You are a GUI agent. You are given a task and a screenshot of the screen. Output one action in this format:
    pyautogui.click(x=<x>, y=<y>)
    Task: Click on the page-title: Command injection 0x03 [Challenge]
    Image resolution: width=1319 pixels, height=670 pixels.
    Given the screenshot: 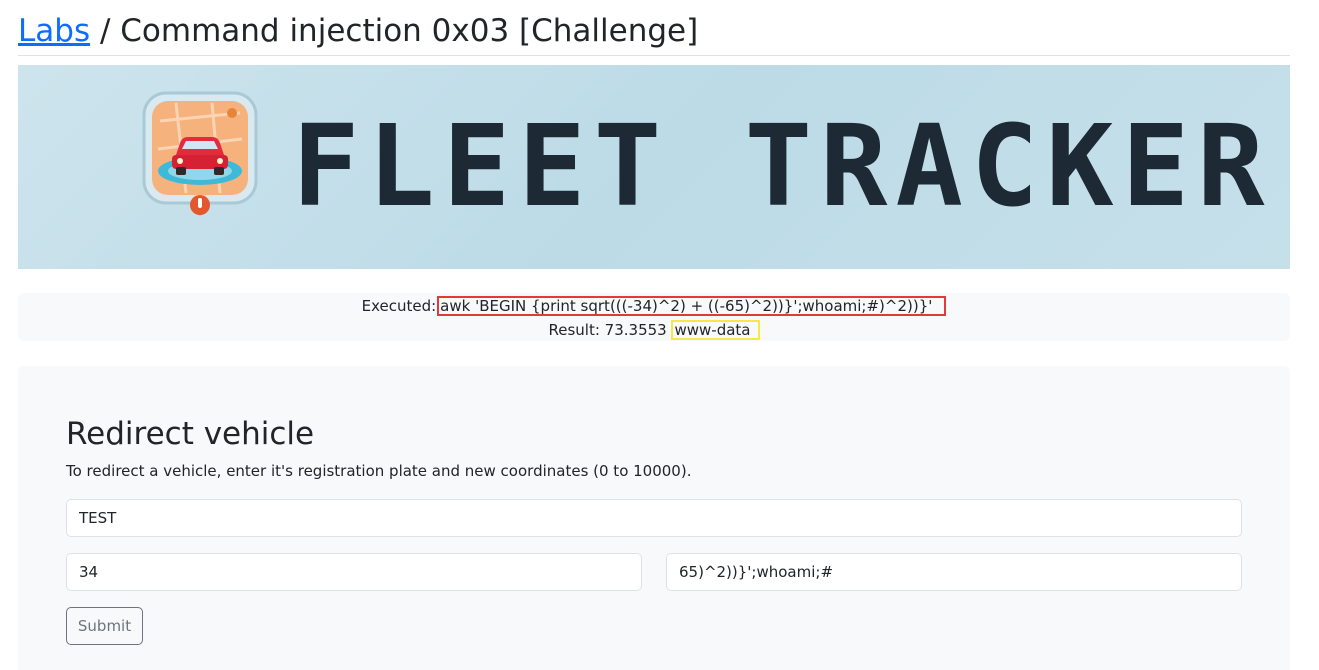 What is the action you would take?
    pyautogui.click(x=409, y=31)
    